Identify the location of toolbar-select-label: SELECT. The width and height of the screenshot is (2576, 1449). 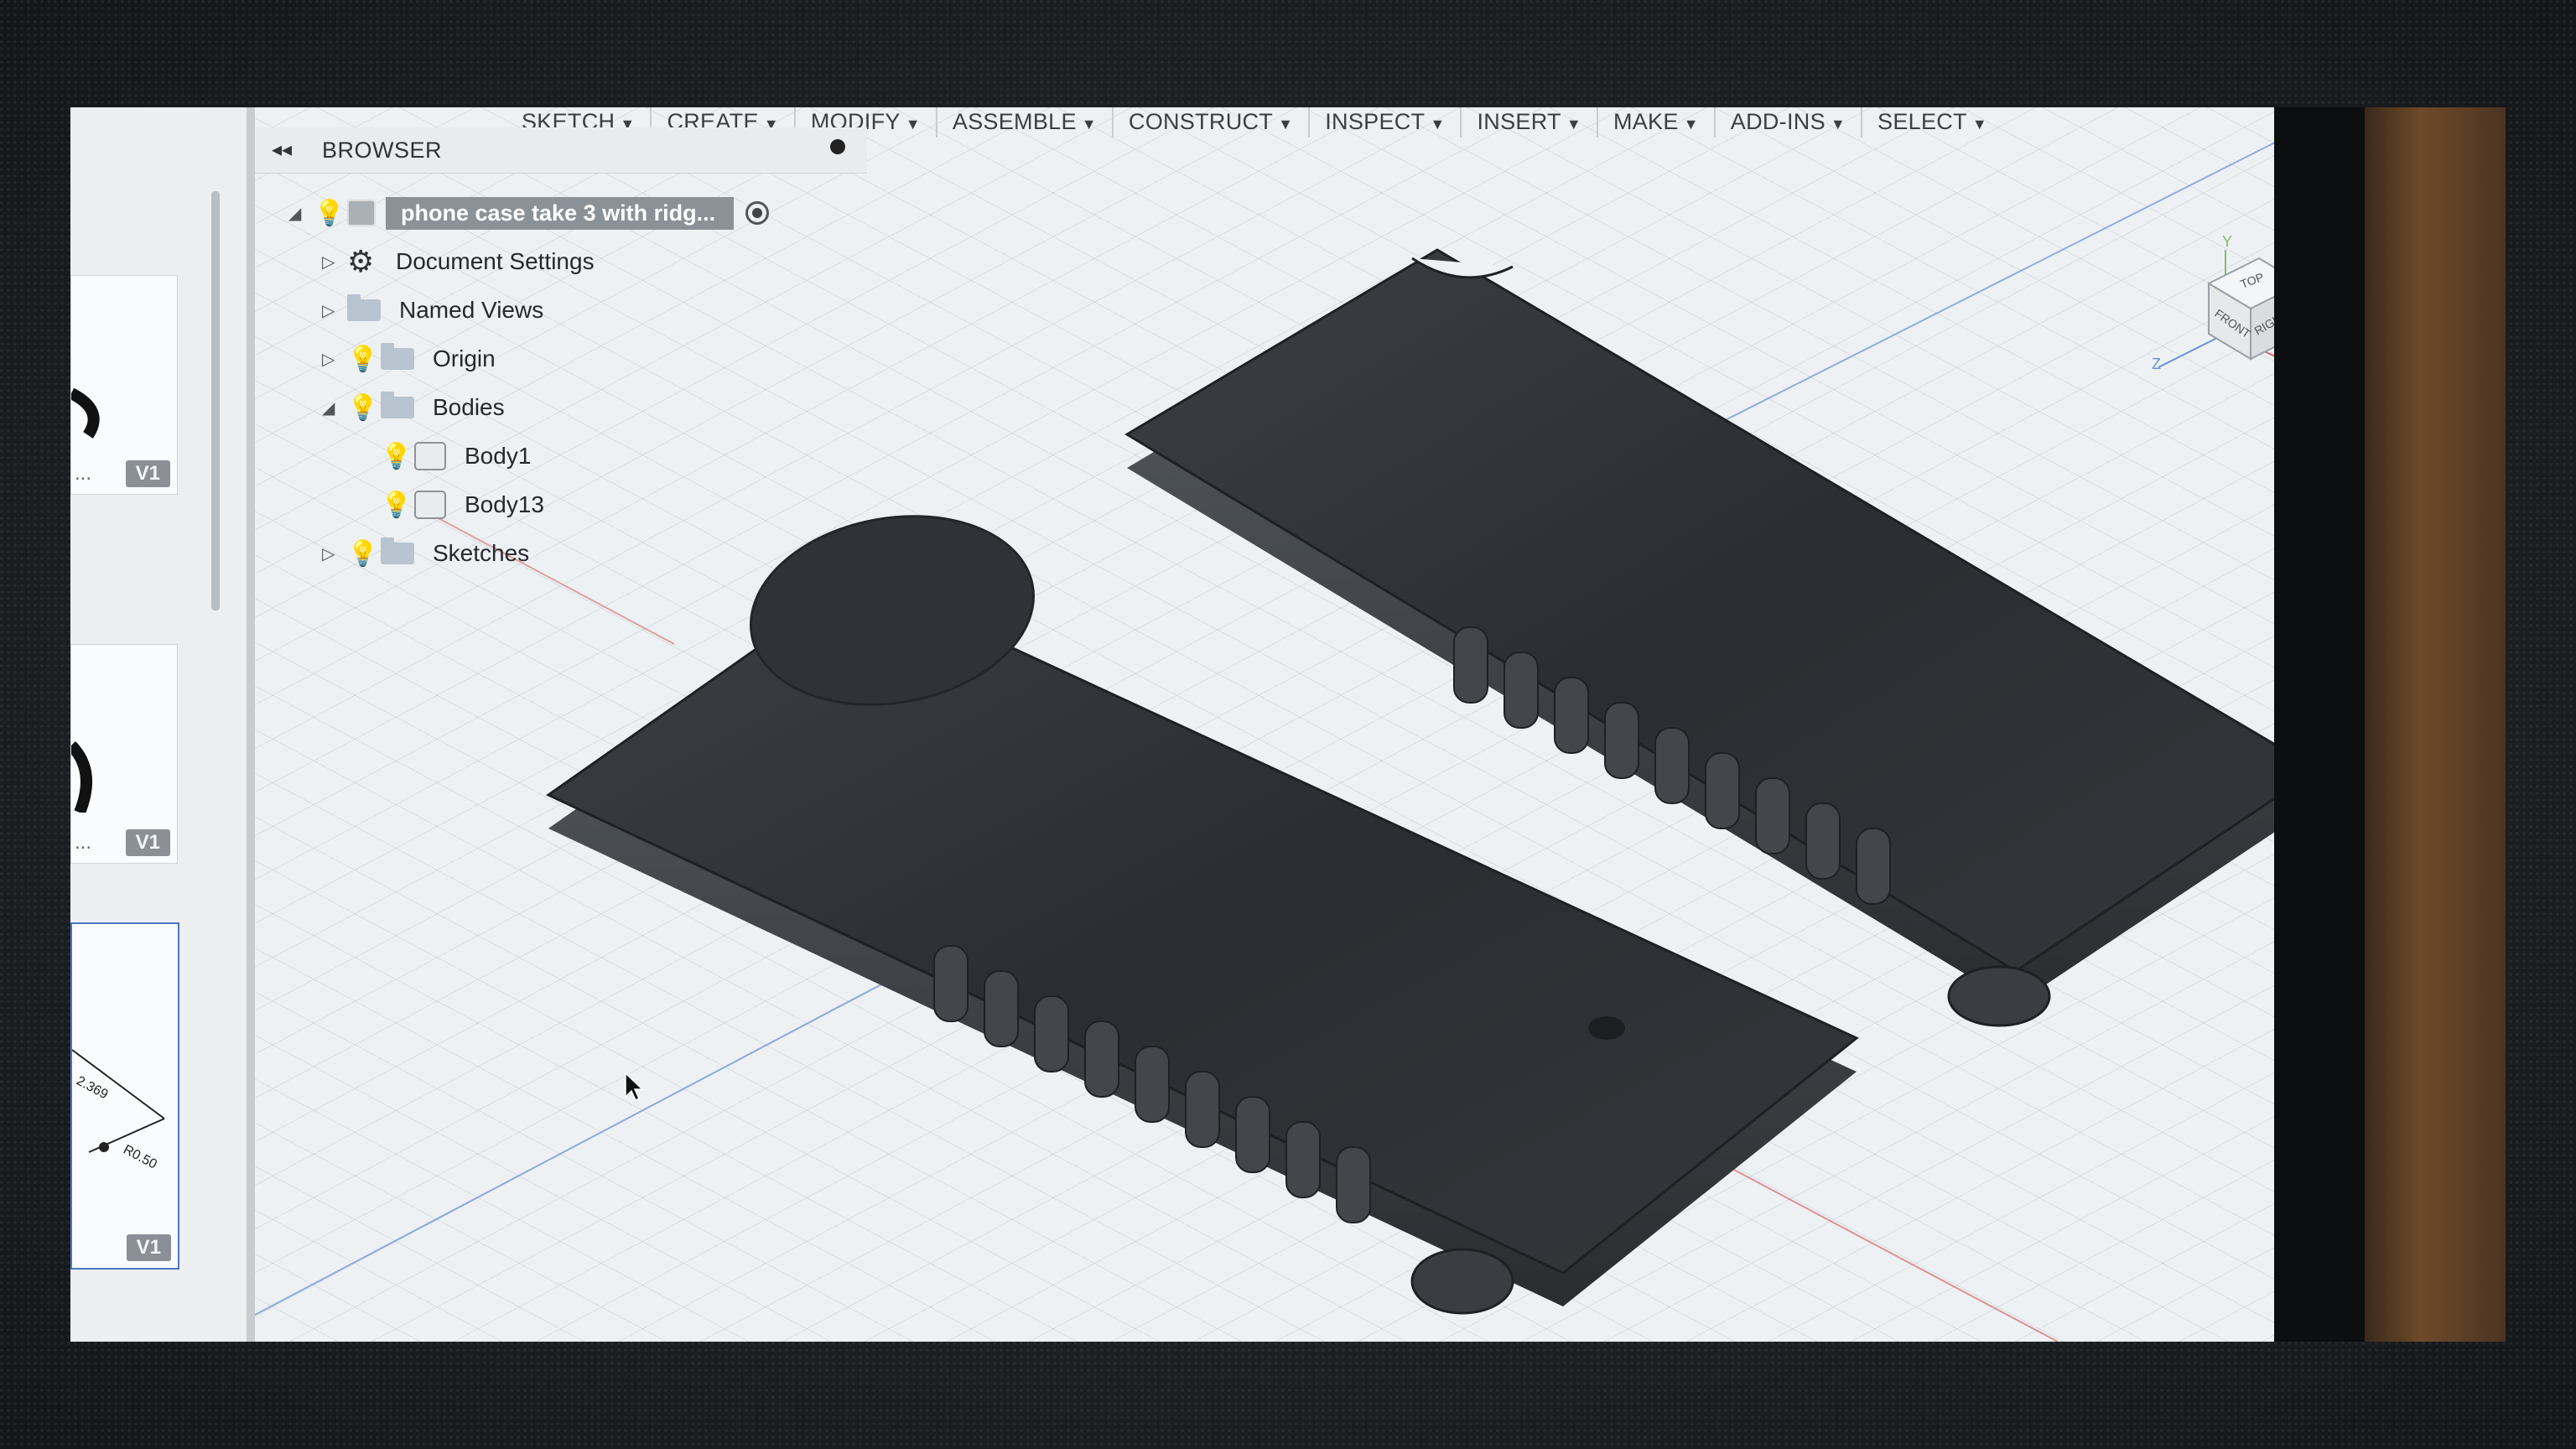
(1922, 121).